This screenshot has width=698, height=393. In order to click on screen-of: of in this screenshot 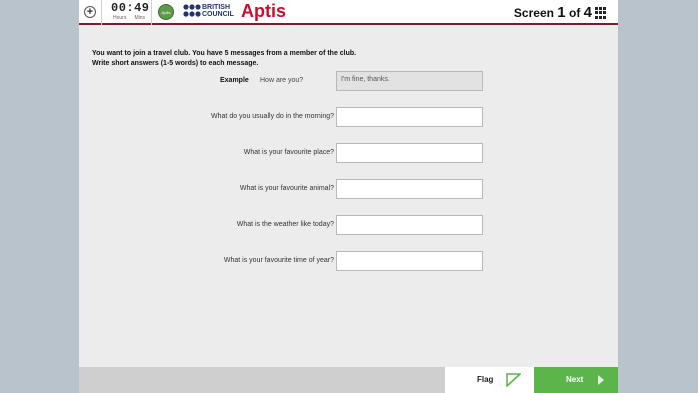, I will do `click(574, 13)`.